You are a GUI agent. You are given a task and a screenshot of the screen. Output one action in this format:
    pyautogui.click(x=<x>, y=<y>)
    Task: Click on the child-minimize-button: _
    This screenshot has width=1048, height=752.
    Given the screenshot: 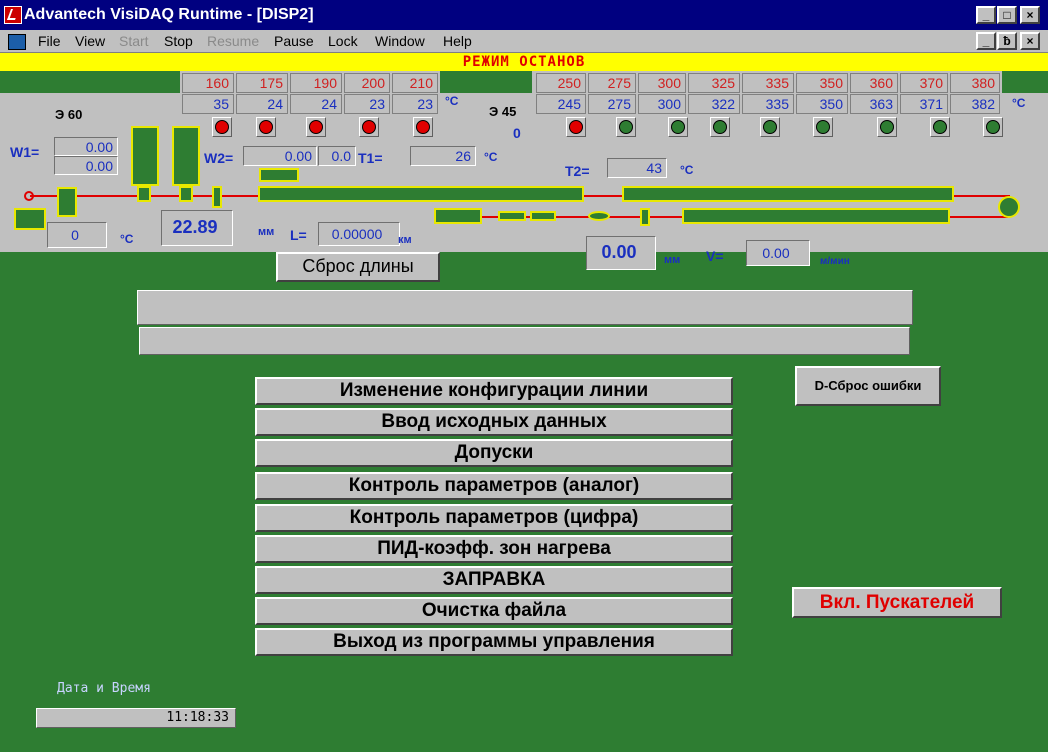 What is the action you would take?
    pyautogui.click(x=986, y=41)
    